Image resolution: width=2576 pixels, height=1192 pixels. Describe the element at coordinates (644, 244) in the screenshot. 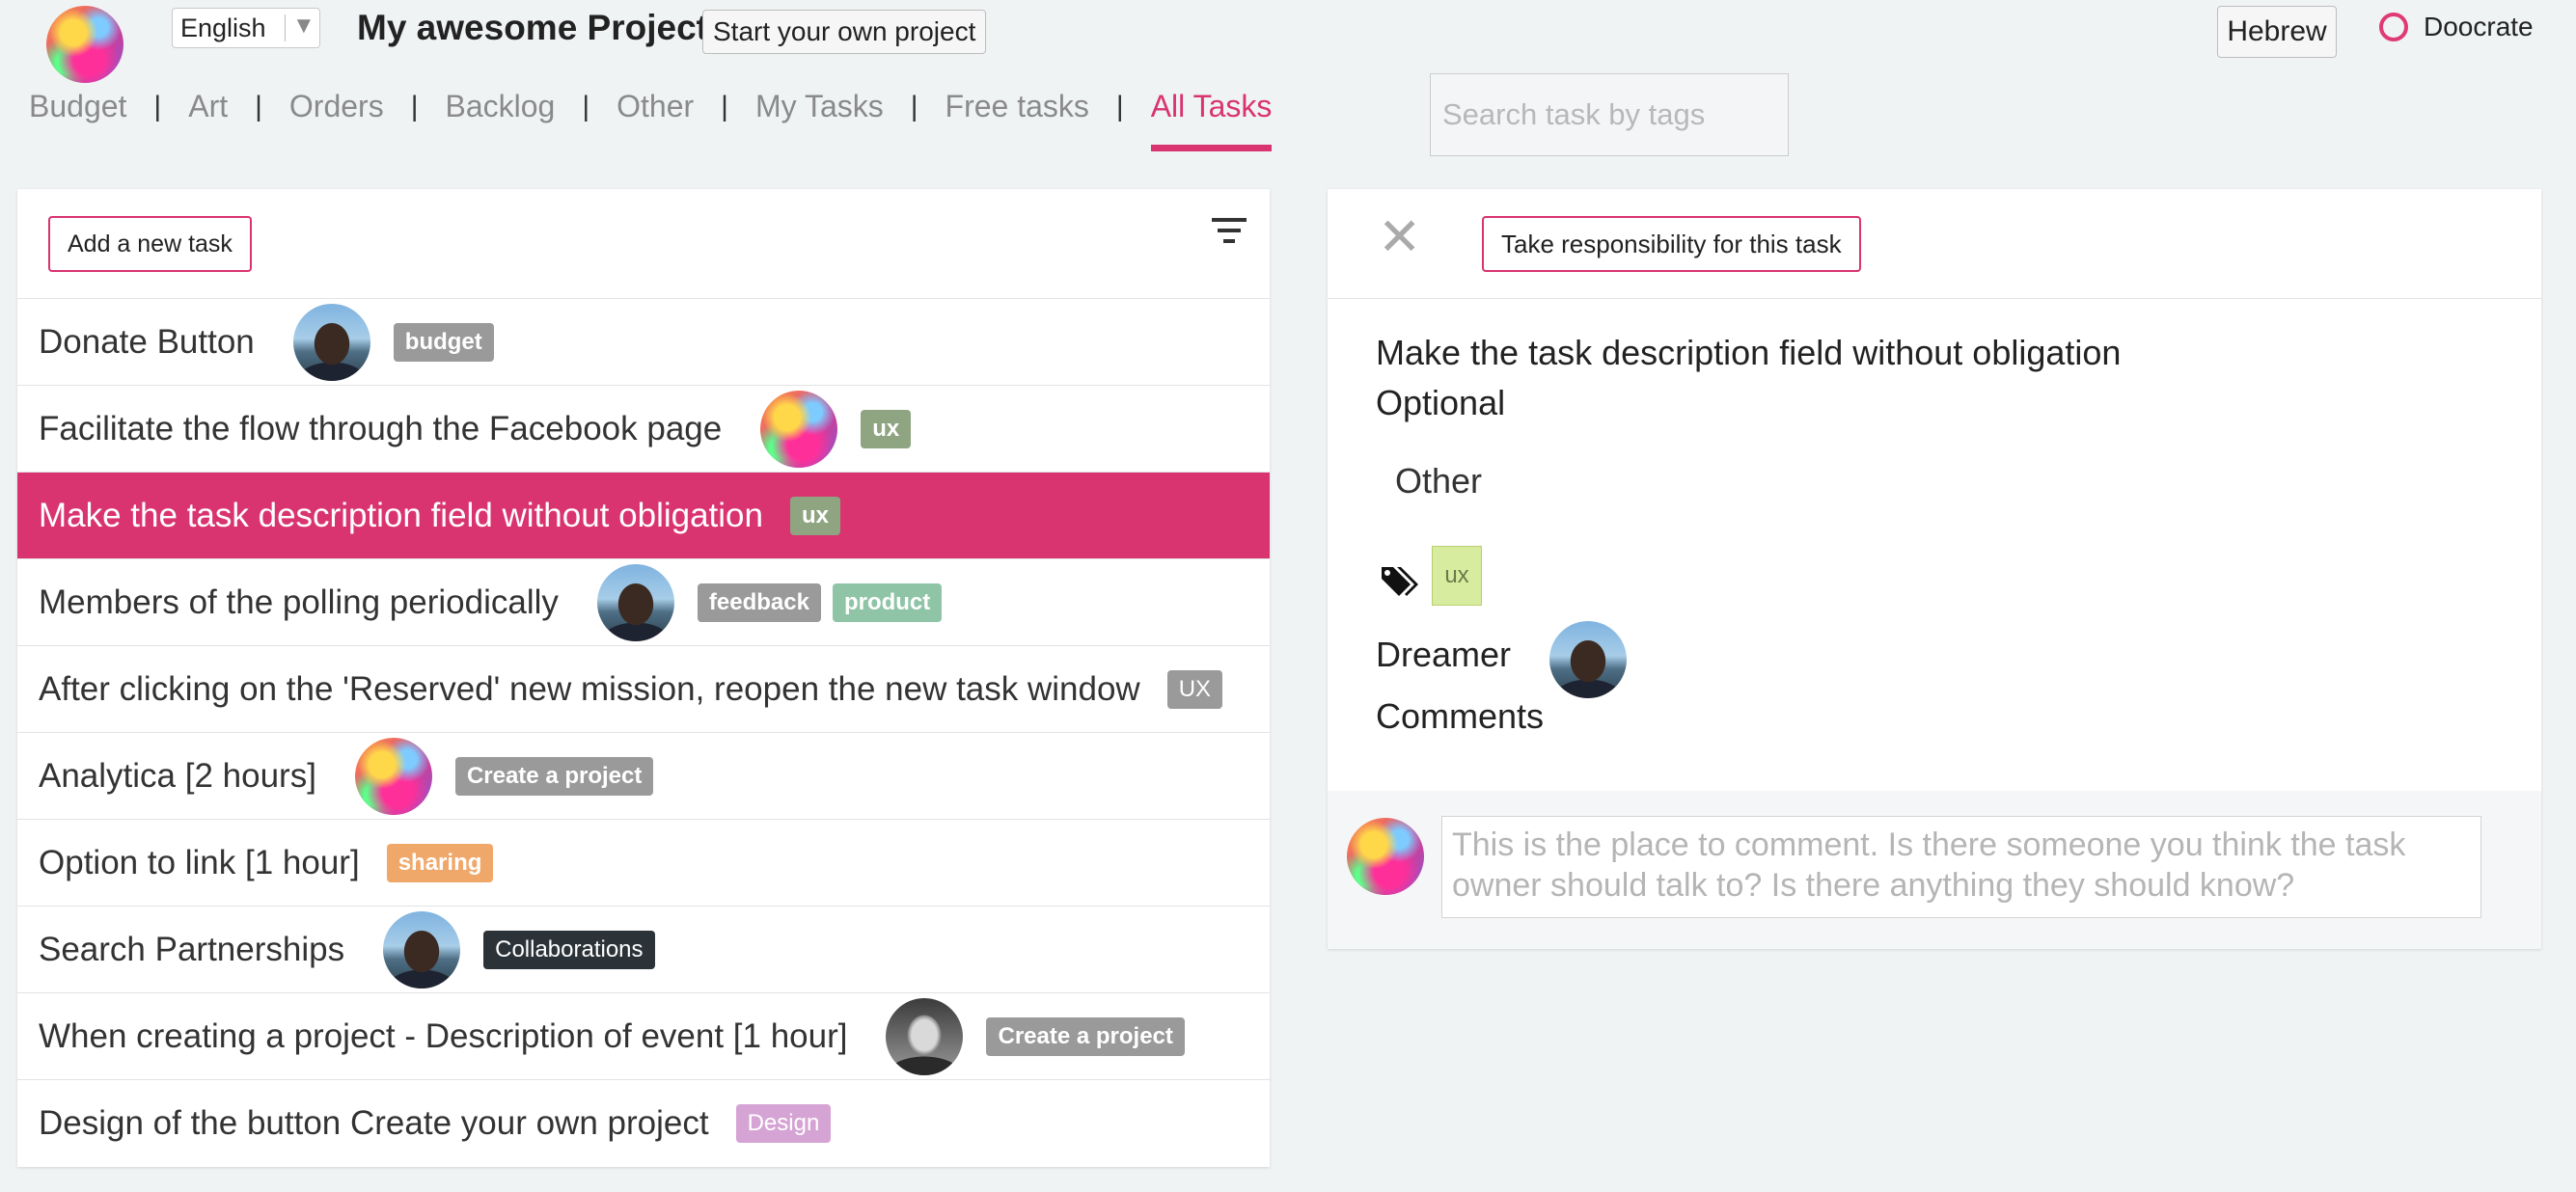

I see `task-list-header: Add a new task` at that location.